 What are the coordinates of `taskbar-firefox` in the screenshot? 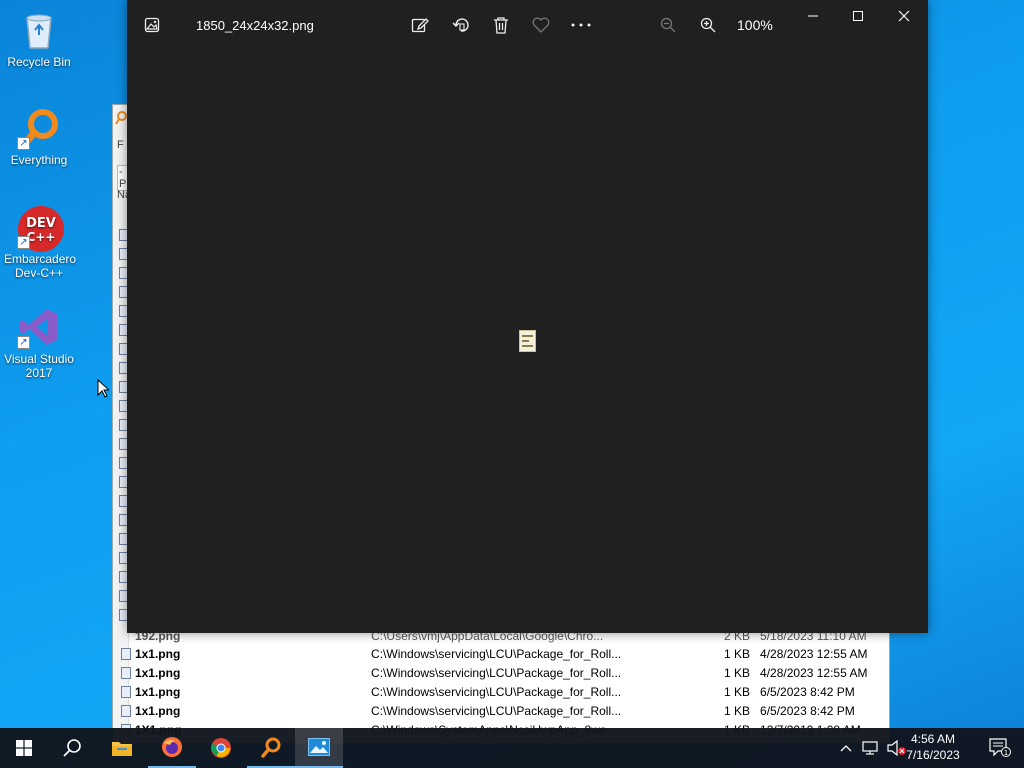 It's located at (172, 748).